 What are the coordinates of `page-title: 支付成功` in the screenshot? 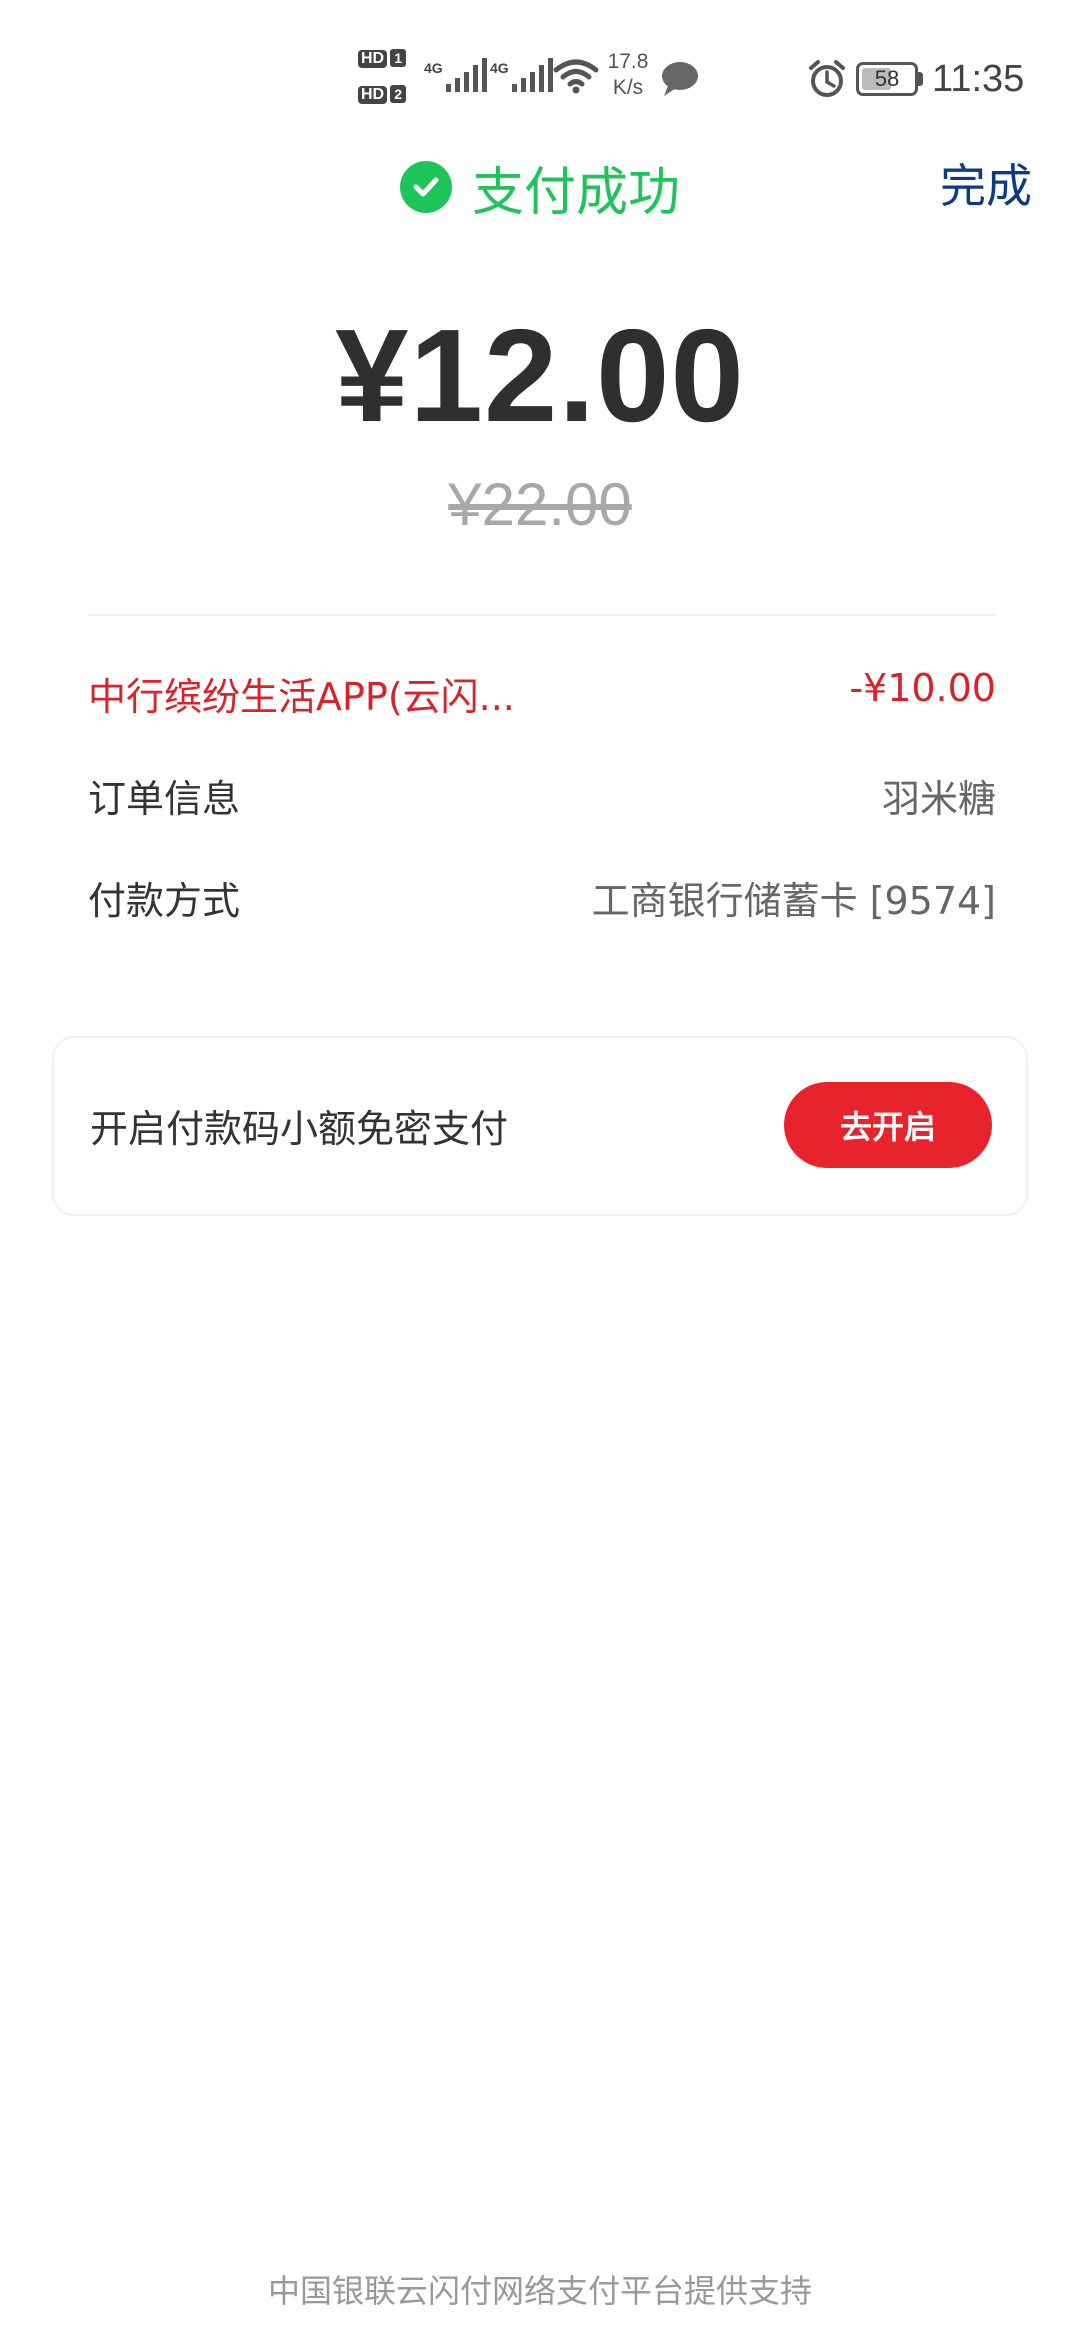 It's located at (575, 192).